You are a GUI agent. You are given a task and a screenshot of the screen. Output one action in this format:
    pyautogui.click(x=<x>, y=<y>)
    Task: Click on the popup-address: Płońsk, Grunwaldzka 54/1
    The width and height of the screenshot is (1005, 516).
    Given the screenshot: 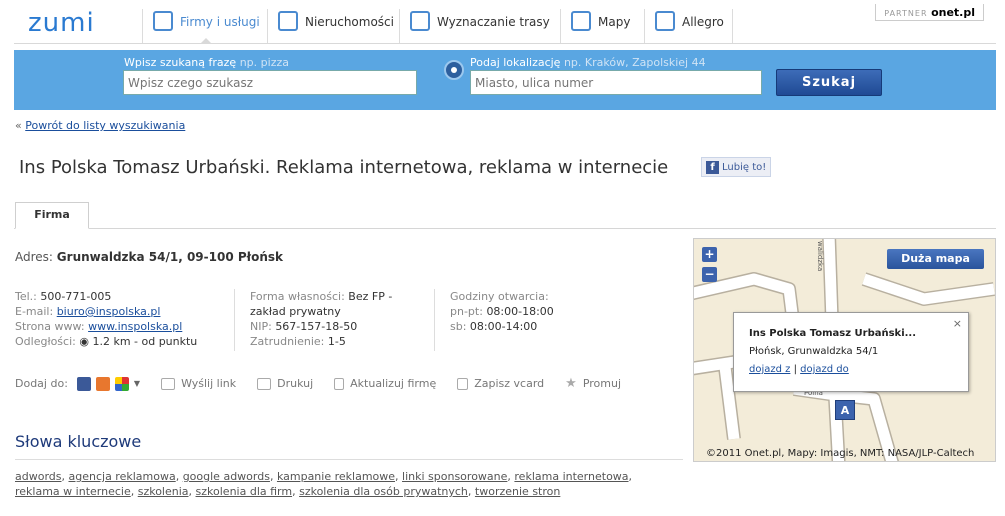 What is the action you would take?
    pyautogui.click(x=814, y=351)
    